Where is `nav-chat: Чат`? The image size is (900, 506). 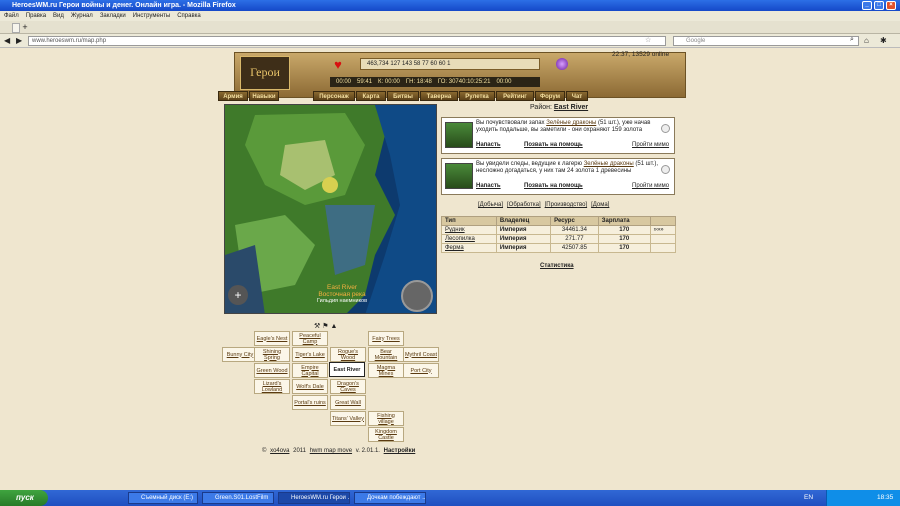
nav-chat: Чат is located at coordinates (577, 96).